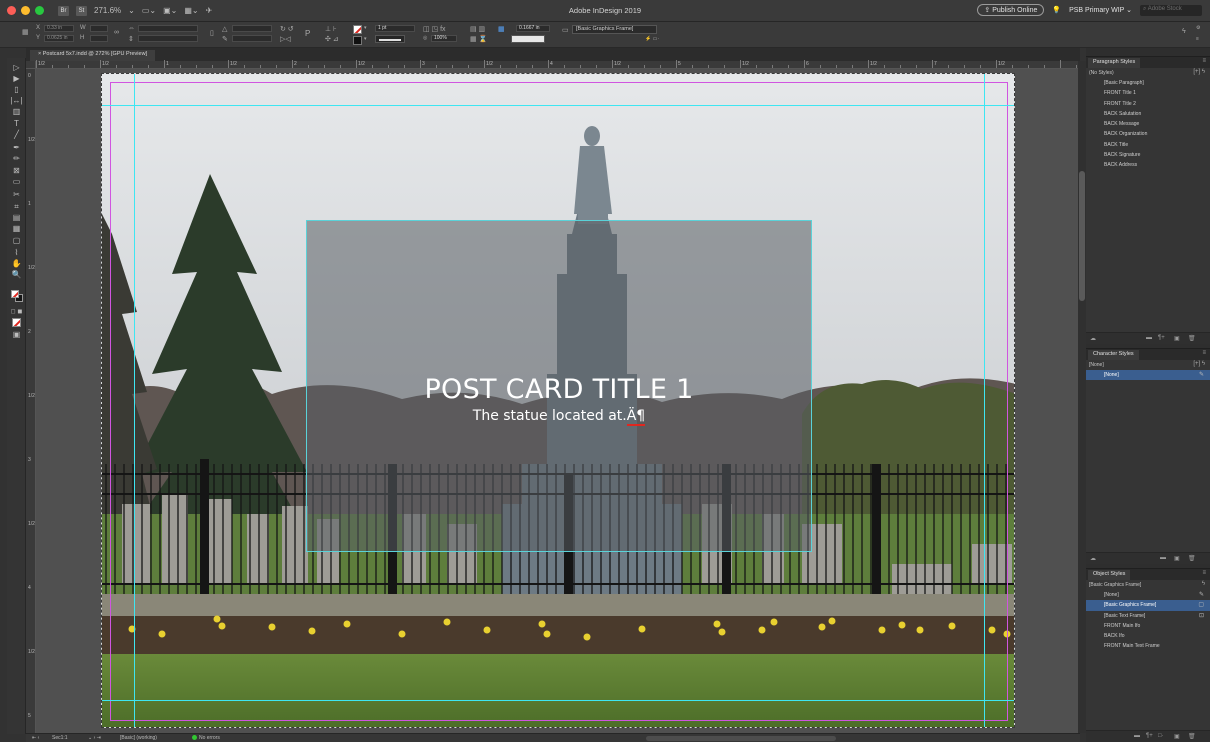  What do you see at coordinates (1148, 595) in the screenshot?
I see `object-style-item: [None] ✎` at bounding box center [1148, 595].